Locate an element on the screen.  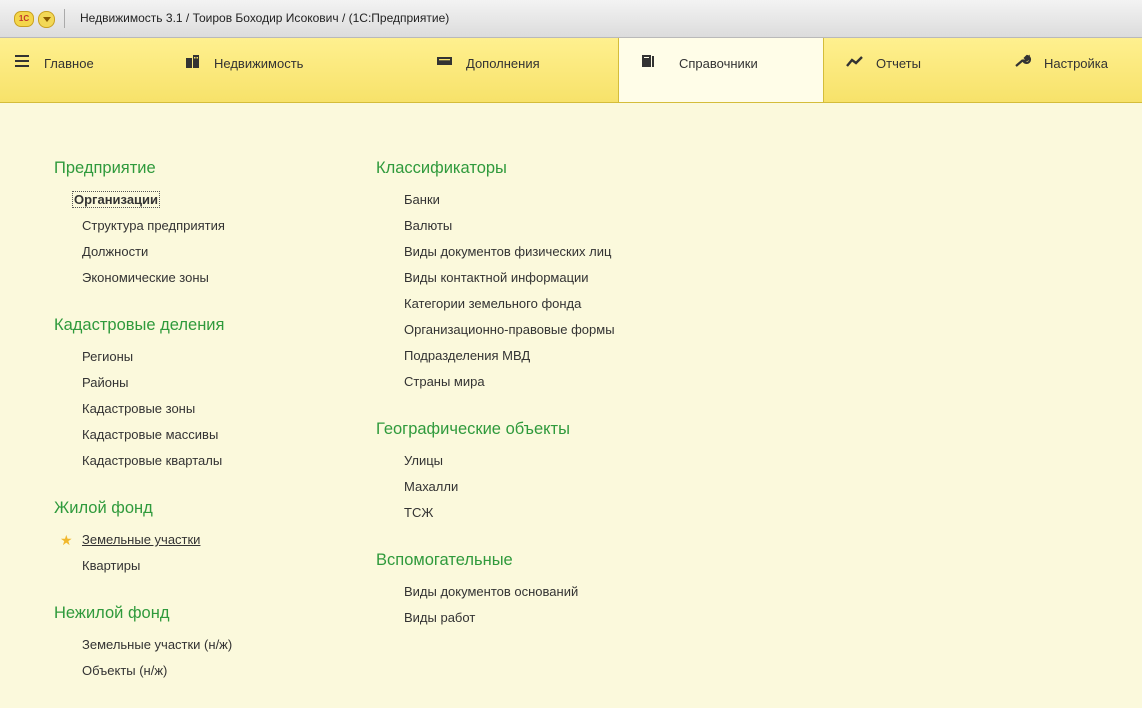
list-item: Виды документов физических лиц is located at coordinates (495, 257).